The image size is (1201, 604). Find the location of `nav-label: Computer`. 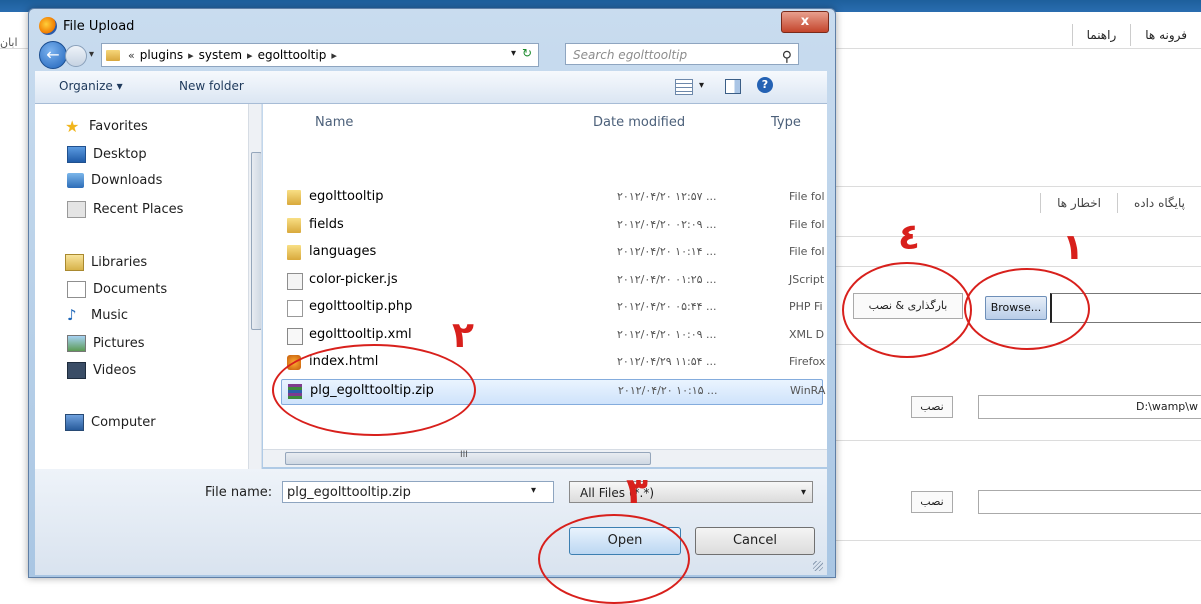

nav-label: Computer is located at coordinates (123, 422).